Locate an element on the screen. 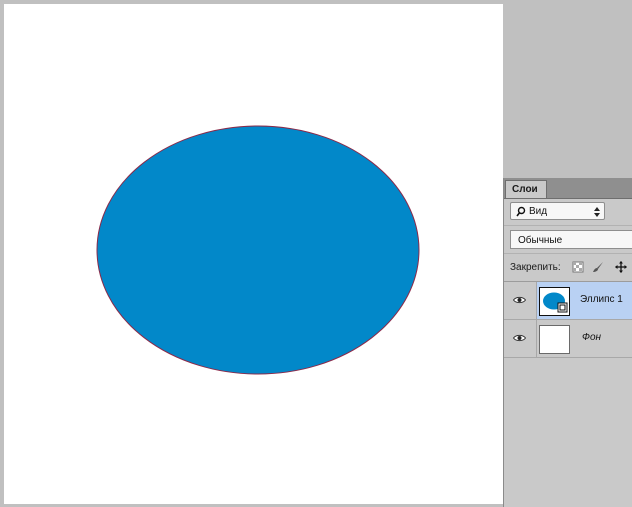 The image size is (632, 507). blend-mode-select: Обычные is located at coordinates (571, 239).